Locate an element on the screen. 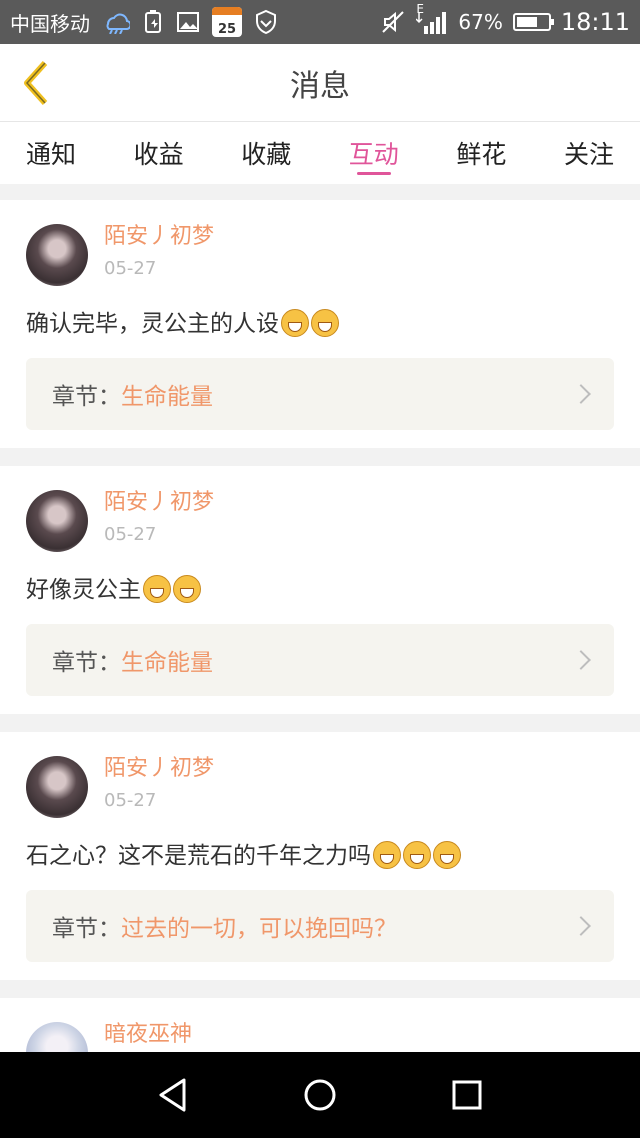  circle-home-icon is located at coordinates (320, 1095).